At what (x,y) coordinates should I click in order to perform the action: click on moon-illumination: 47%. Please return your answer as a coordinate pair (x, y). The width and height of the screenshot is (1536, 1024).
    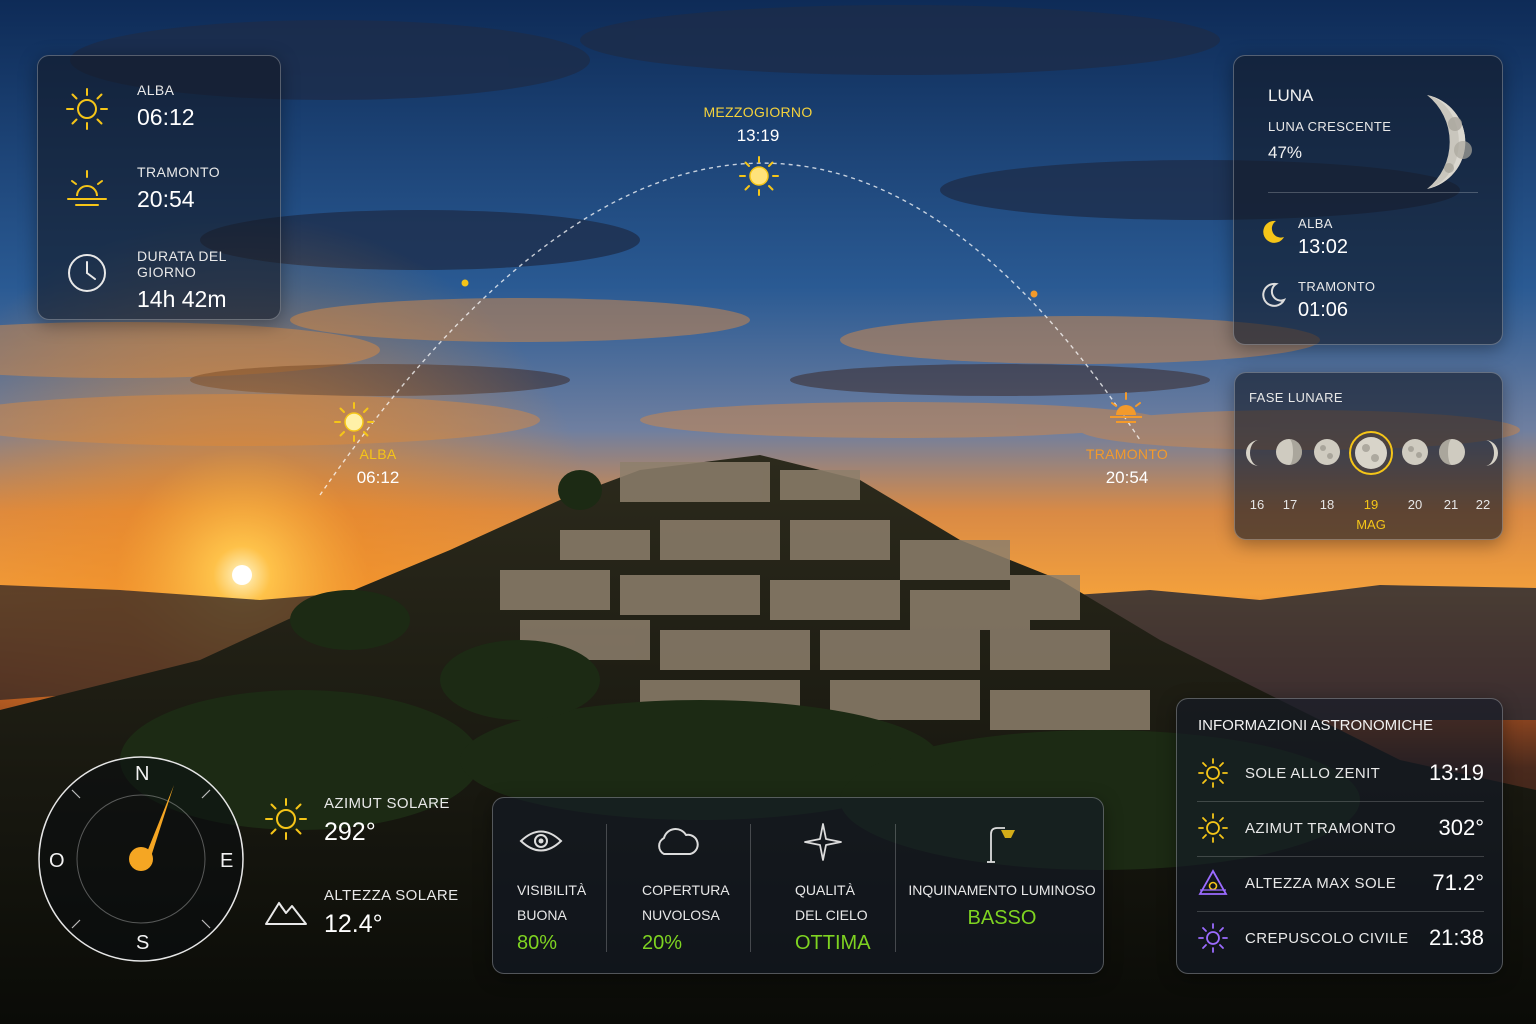
    Looking at the image, I should click on (1285, 152).